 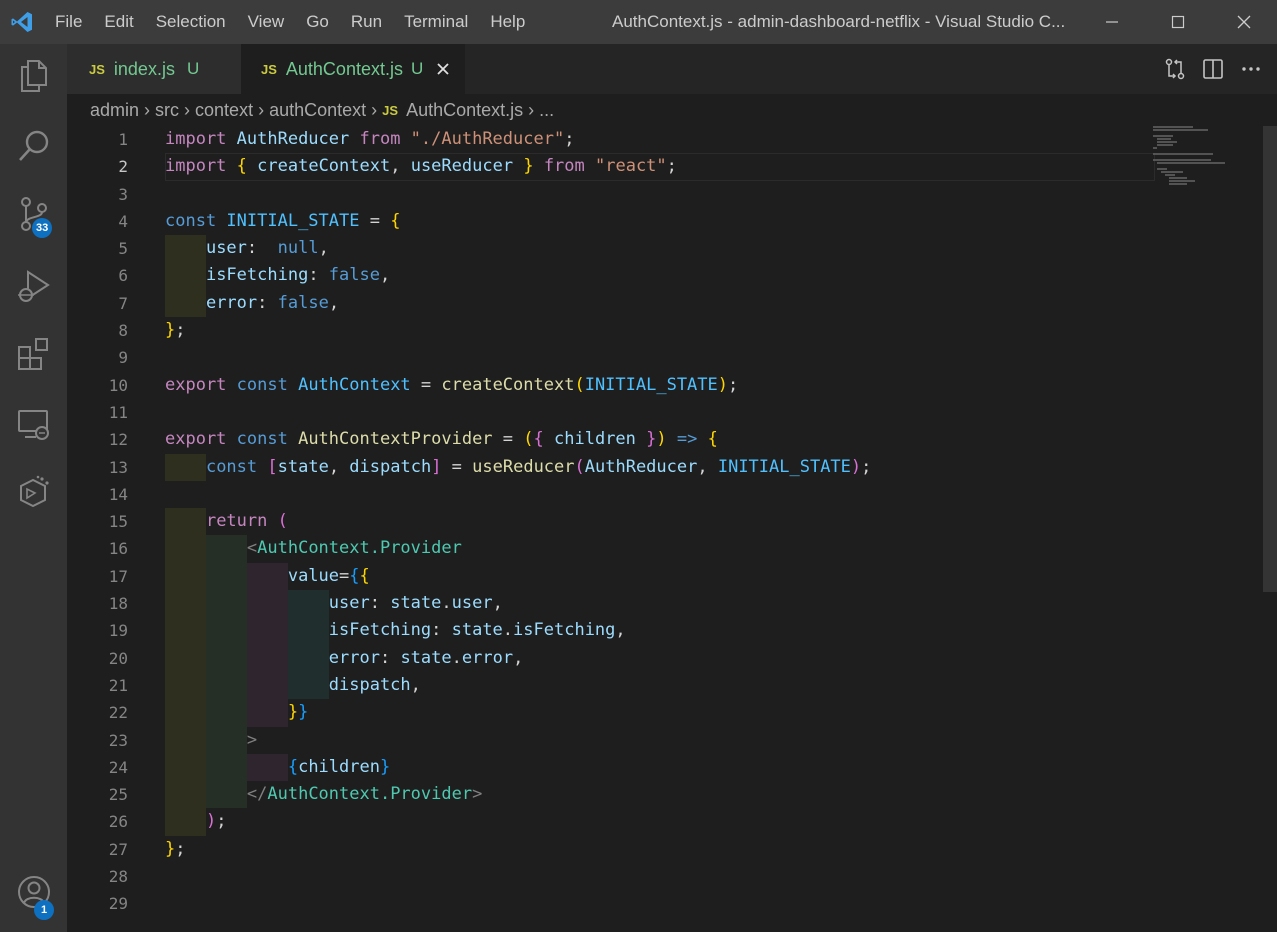 What do you see at coordinates (665, 767) in the screenshot?
I see `code-line: {children}` at bounding box center [665, 767].